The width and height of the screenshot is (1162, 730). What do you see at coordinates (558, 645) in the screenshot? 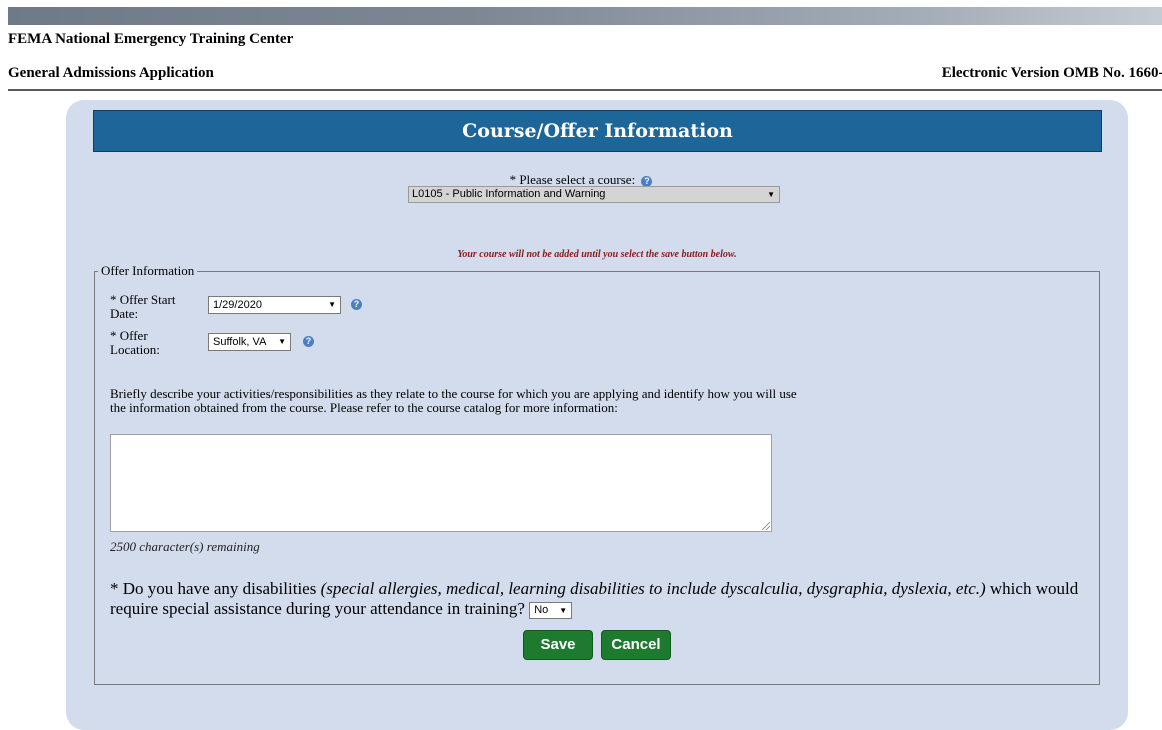
I see `save-button: Save` at bounding box center [558, 645].